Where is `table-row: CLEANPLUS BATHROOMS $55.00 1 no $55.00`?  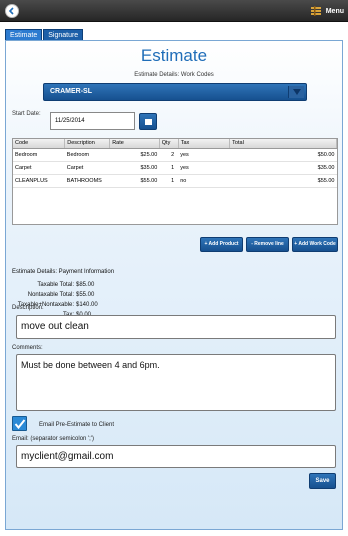
table-row: CLEANPLUS BATHROOMS $55.00 1 no $55.00 is located at coordinates (175, 181).